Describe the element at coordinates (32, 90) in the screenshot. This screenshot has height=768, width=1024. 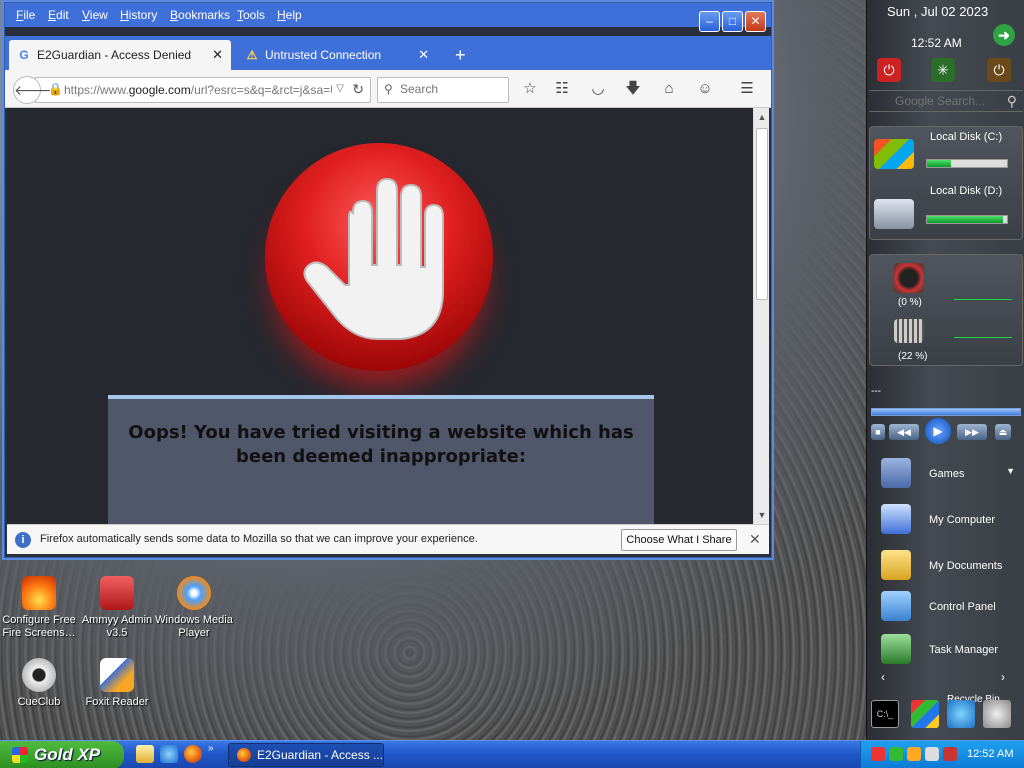
I see `back-button: 🡐` at that location.